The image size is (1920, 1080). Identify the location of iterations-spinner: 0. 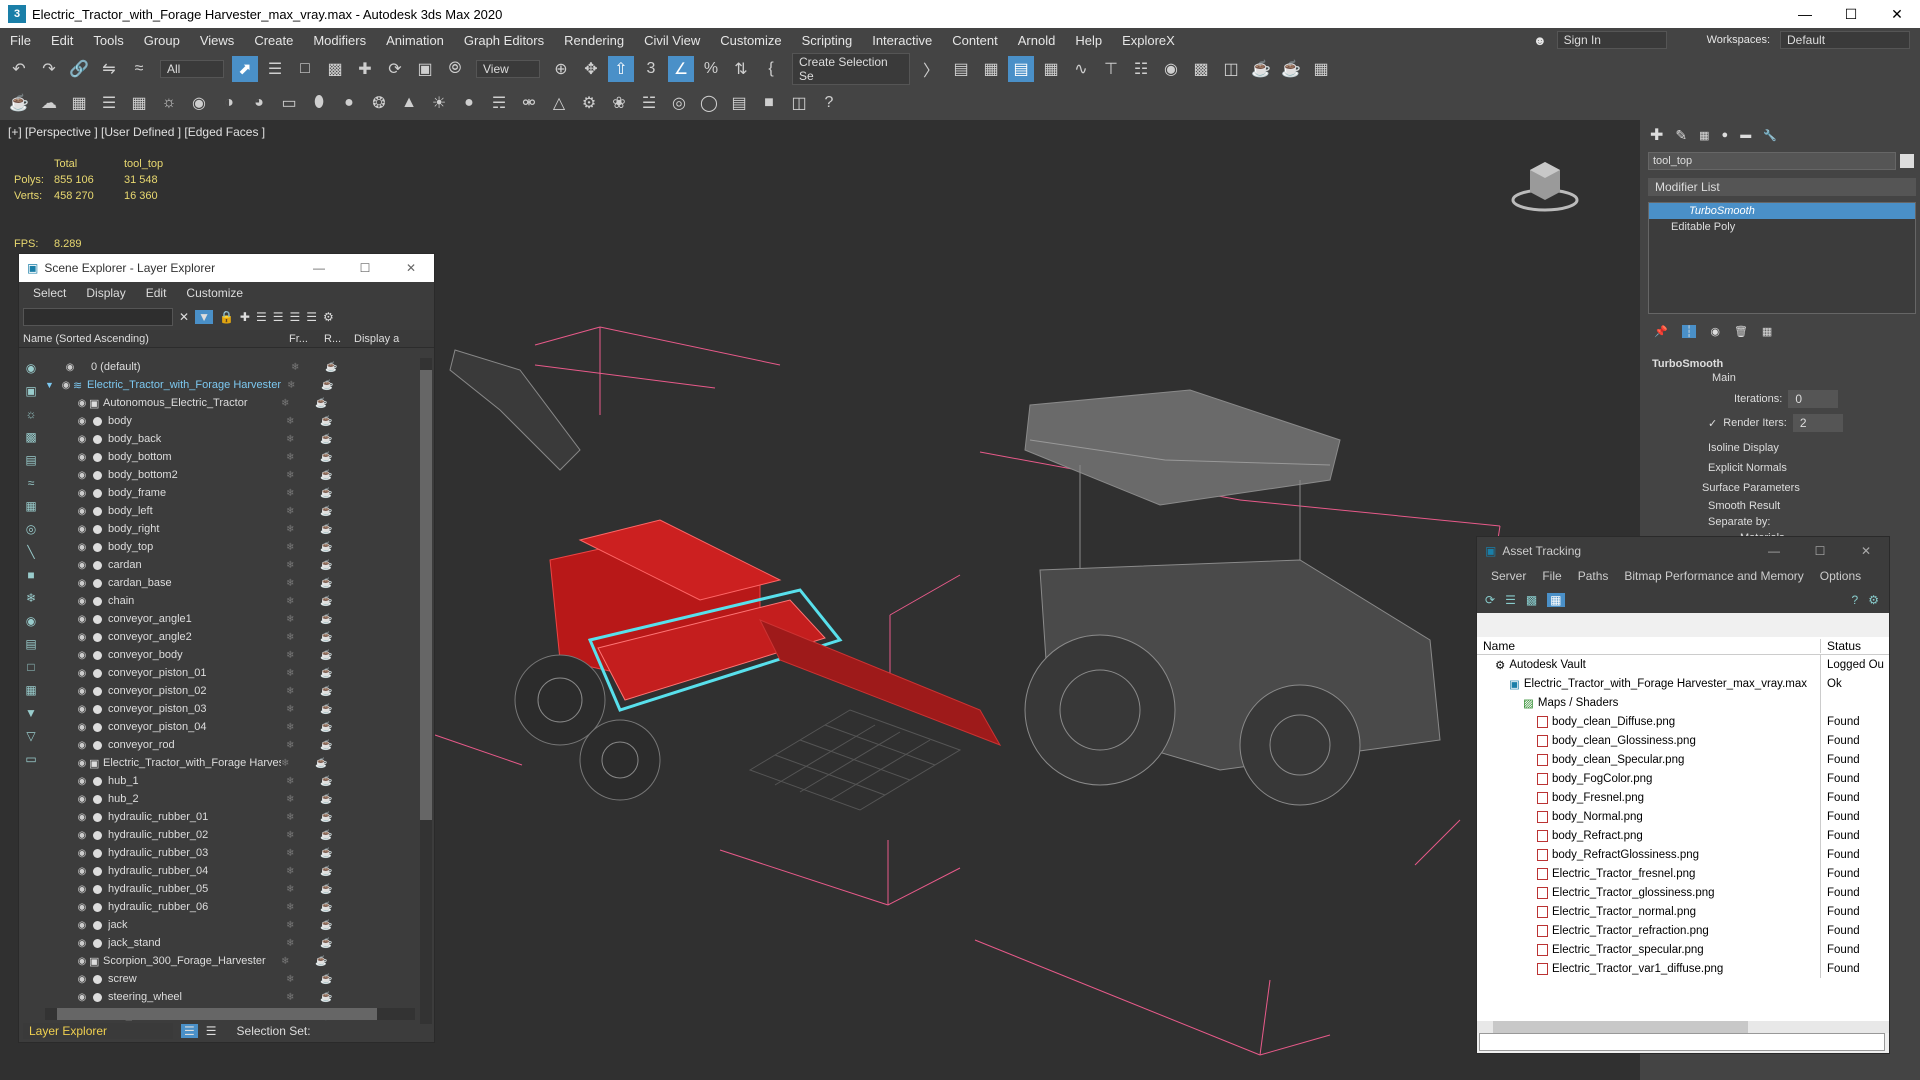
(1813, 399).